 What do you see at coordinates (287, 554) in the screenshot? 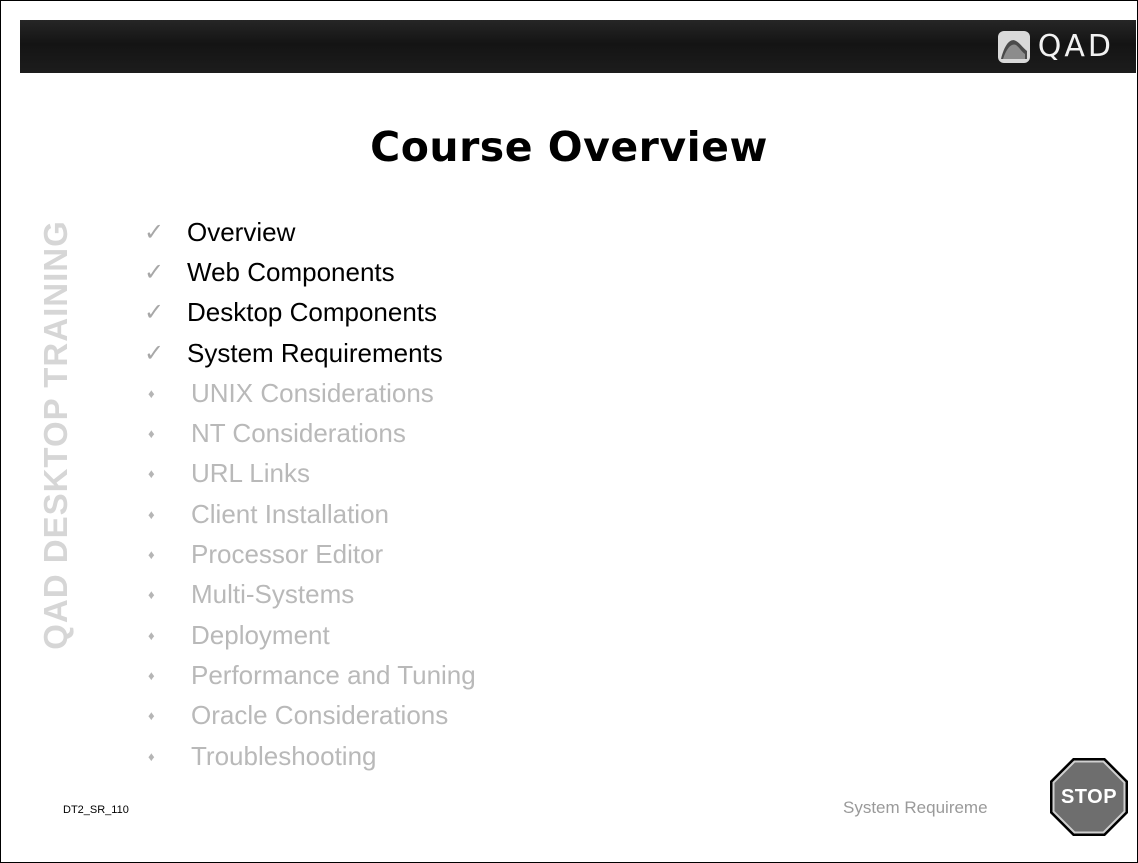
I see `topic-label: Processor Editor` at bounding box center [287, 554].